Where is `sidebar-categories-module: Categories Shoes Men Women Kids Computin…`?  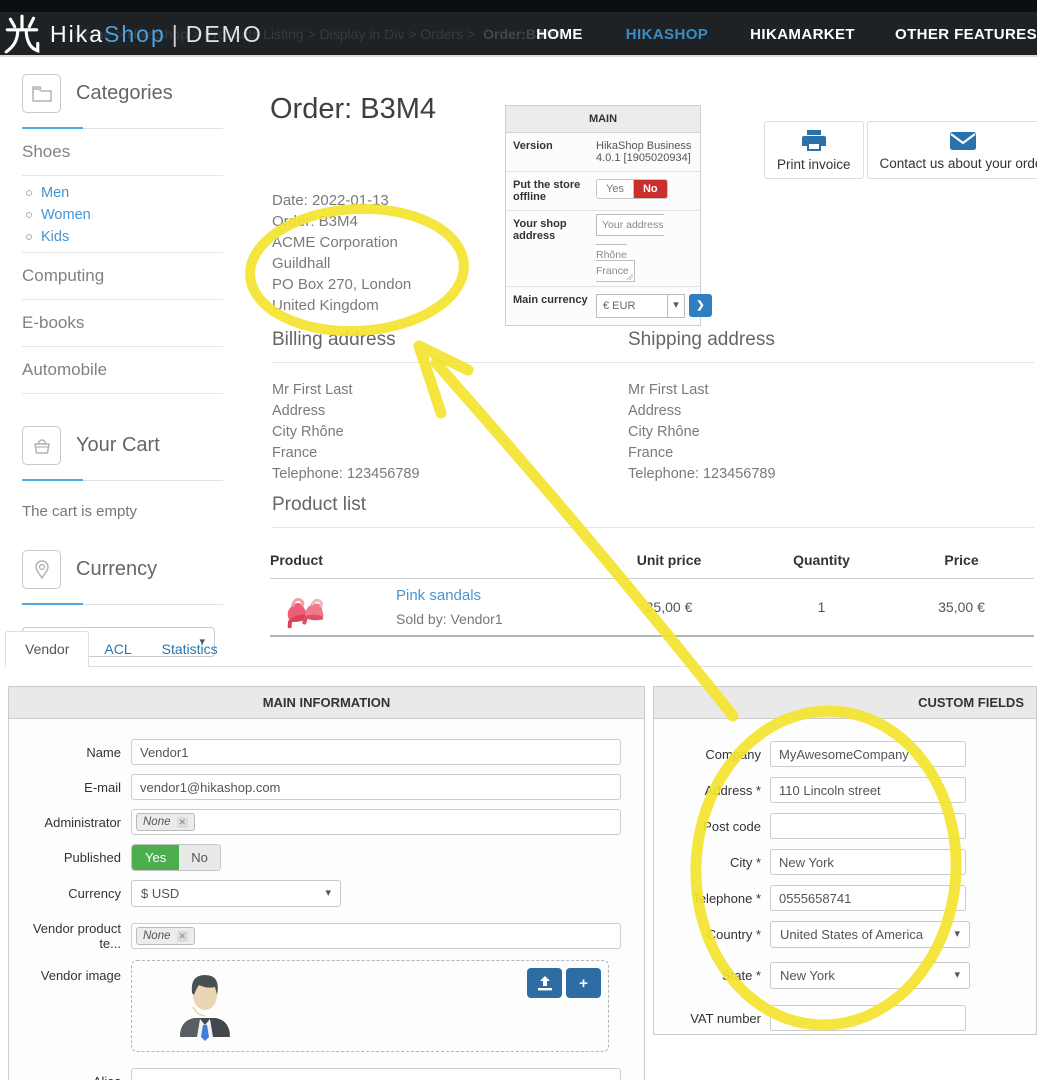 sidebar-categories-module: Categories Shoes Men Women Kids Computin… is located at coordinates (122, 234).